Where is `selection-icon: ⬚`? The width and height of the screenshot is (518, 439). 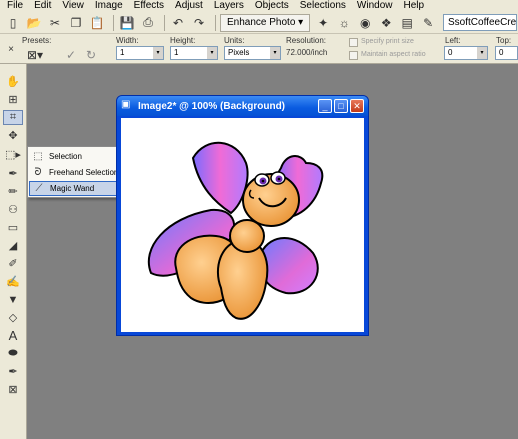
selection-icon: ⬚ is located at coordinates (38, 156).